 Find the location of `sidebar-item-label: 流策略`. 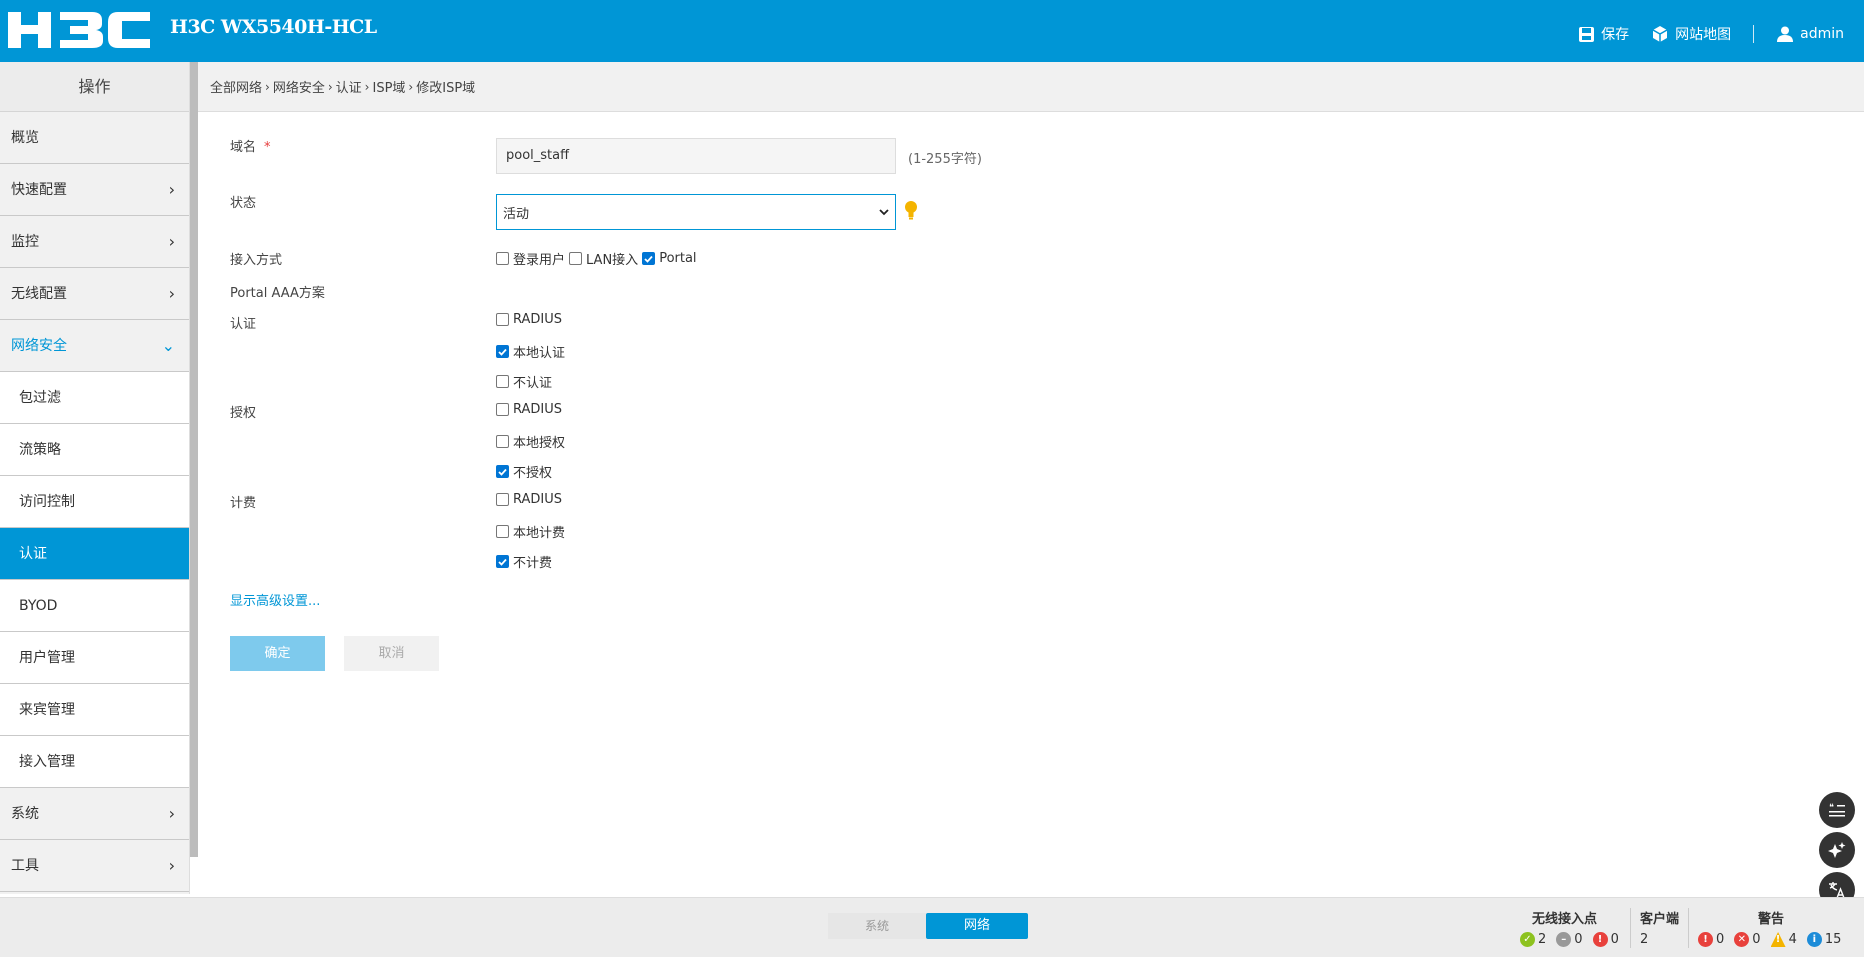

sidebar-item-label: 流策略 is located at coordinates (40, 450).